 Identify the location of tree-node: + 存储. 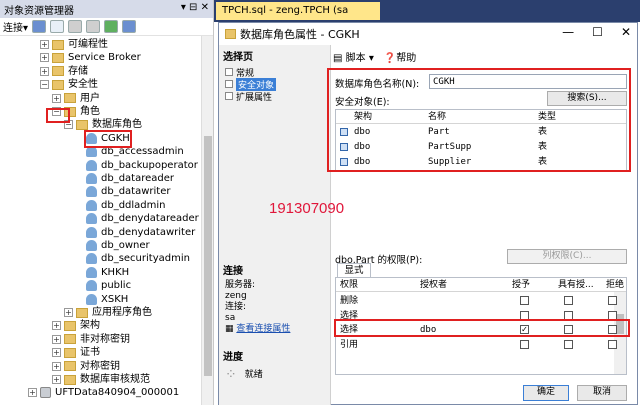
(64, 71).